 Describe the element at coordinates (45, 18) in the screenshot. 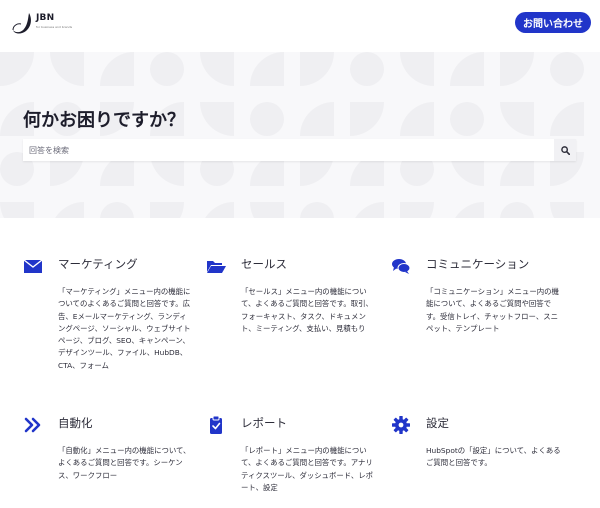

I see `logo-text: JBN` at that location.